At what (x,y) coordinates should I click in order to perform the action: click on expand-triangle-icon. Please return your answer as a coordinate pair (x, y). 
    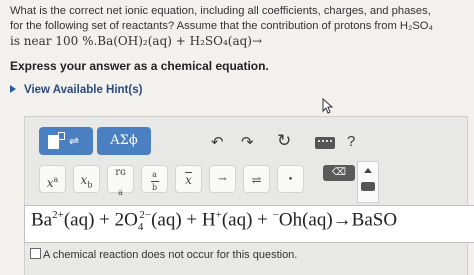
    Looking at the image, I should click on (13, 89).